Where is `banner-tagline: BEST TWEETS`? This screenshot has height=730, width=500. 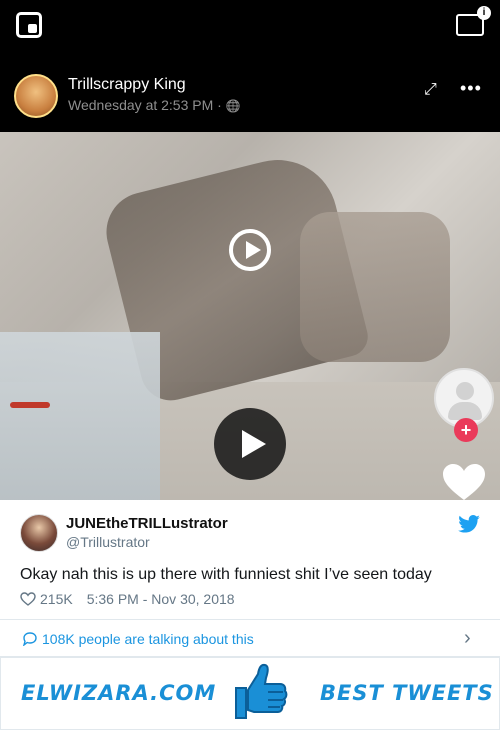 banner-tagline: BEST TWEETS is located at coordinates (407, 693).